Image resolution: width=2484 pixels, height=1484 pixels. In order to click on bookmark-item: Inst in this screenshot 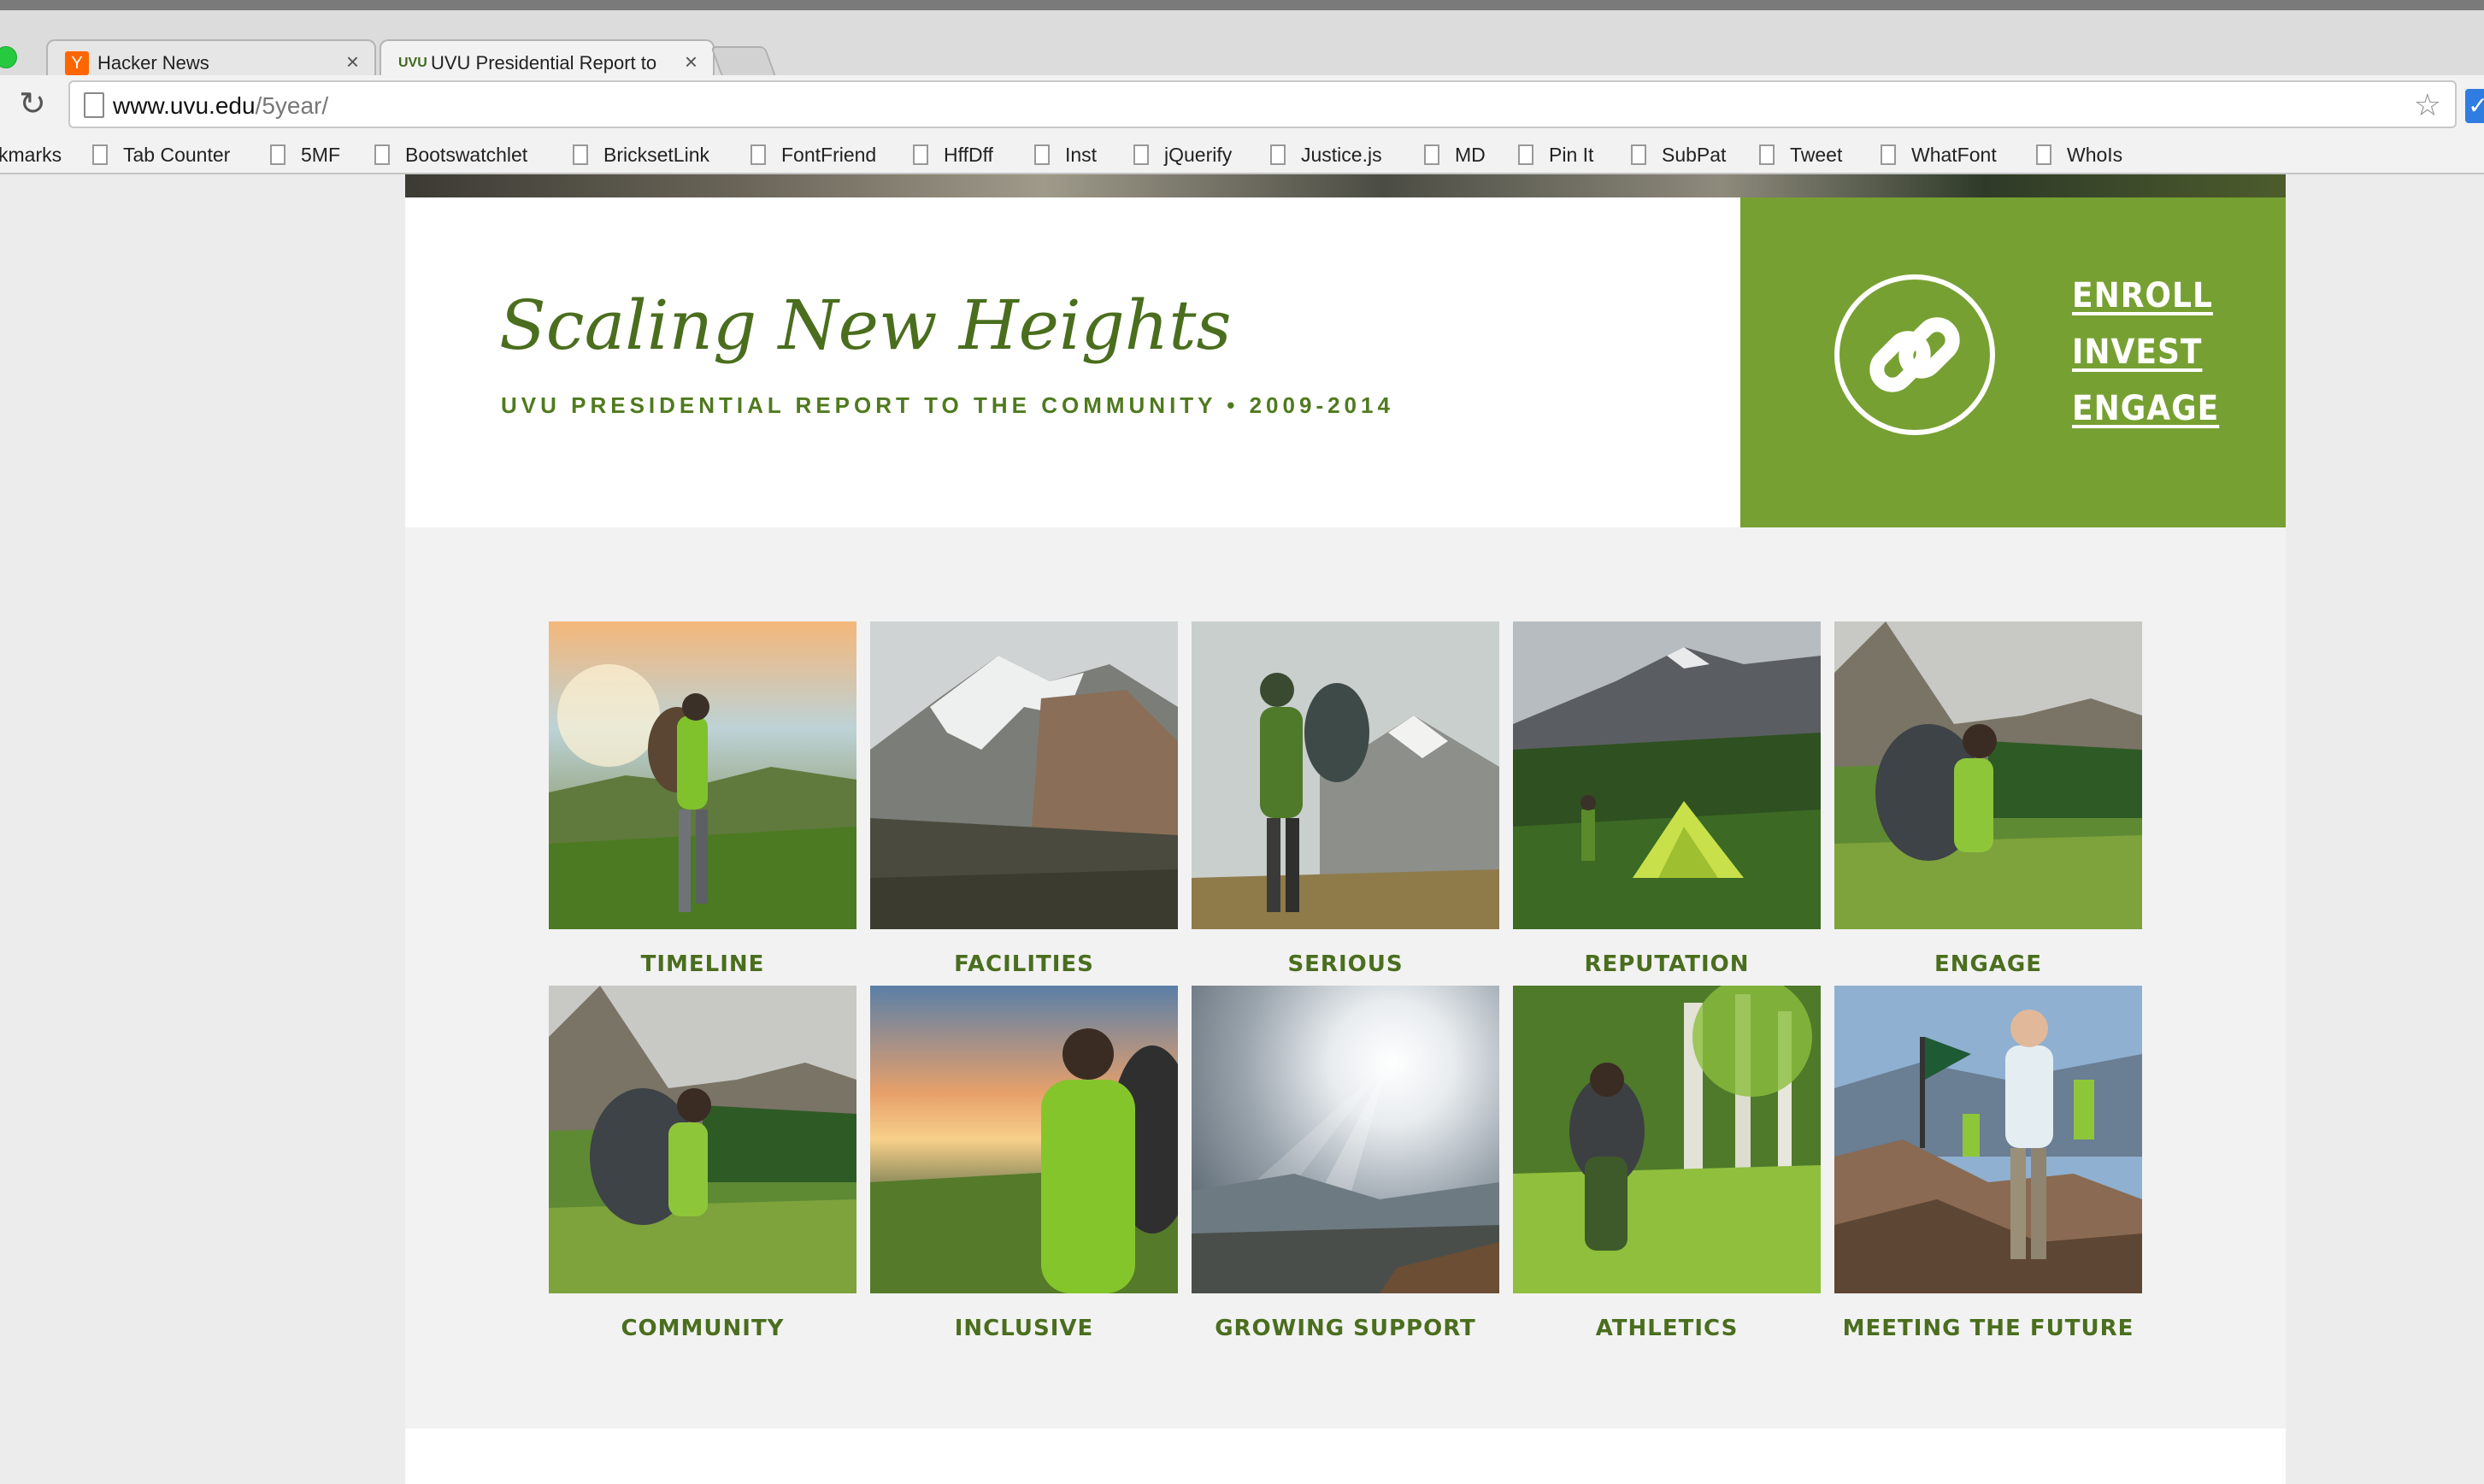, I will do `click(1065, 154)`.